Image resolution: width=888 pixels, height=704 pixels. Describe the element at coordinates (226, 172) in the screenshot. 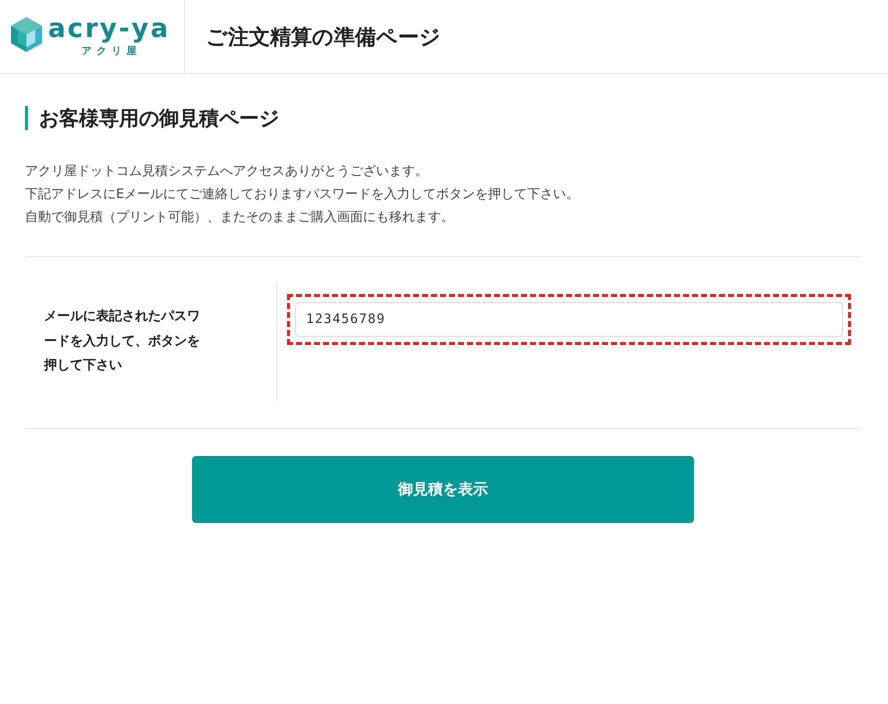

I see `intro-text: アクリ屋ドットコム見積システムへアクセスありがとうございます。` at that location.